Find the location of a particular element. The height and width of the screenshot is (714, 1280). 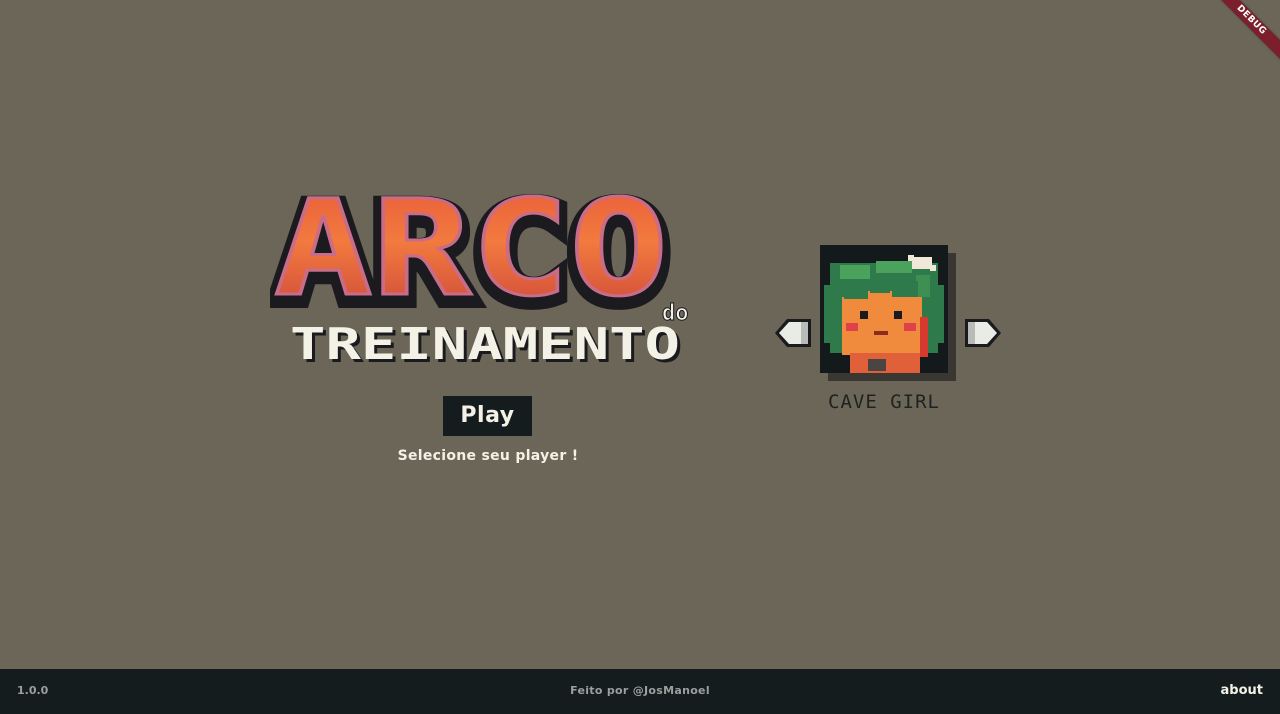

play-button: Play is located at coordinates (487, 416).